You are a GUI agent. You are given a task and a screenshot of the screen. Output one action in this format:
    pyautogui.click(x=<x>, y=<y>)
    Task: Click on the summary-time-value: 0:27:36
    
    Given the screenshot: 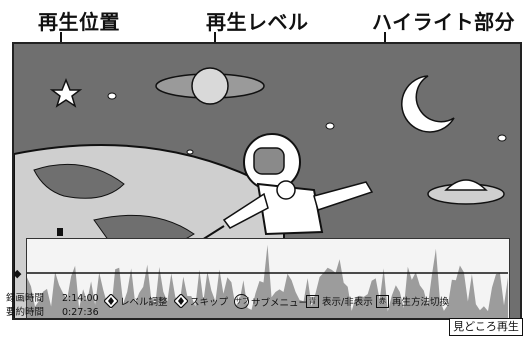 What is the action you would take?
    pyautogui.click(x=80, y=312)
    